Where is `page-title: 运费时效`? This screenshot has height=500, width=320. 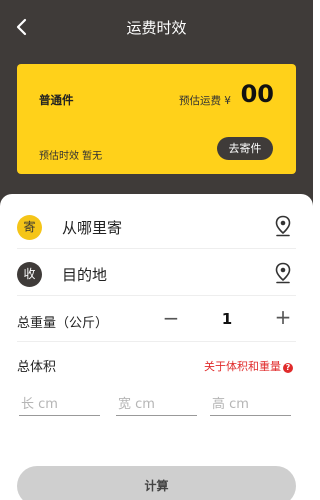 page-title: 运费时效 is located at coordinates (156, 28).